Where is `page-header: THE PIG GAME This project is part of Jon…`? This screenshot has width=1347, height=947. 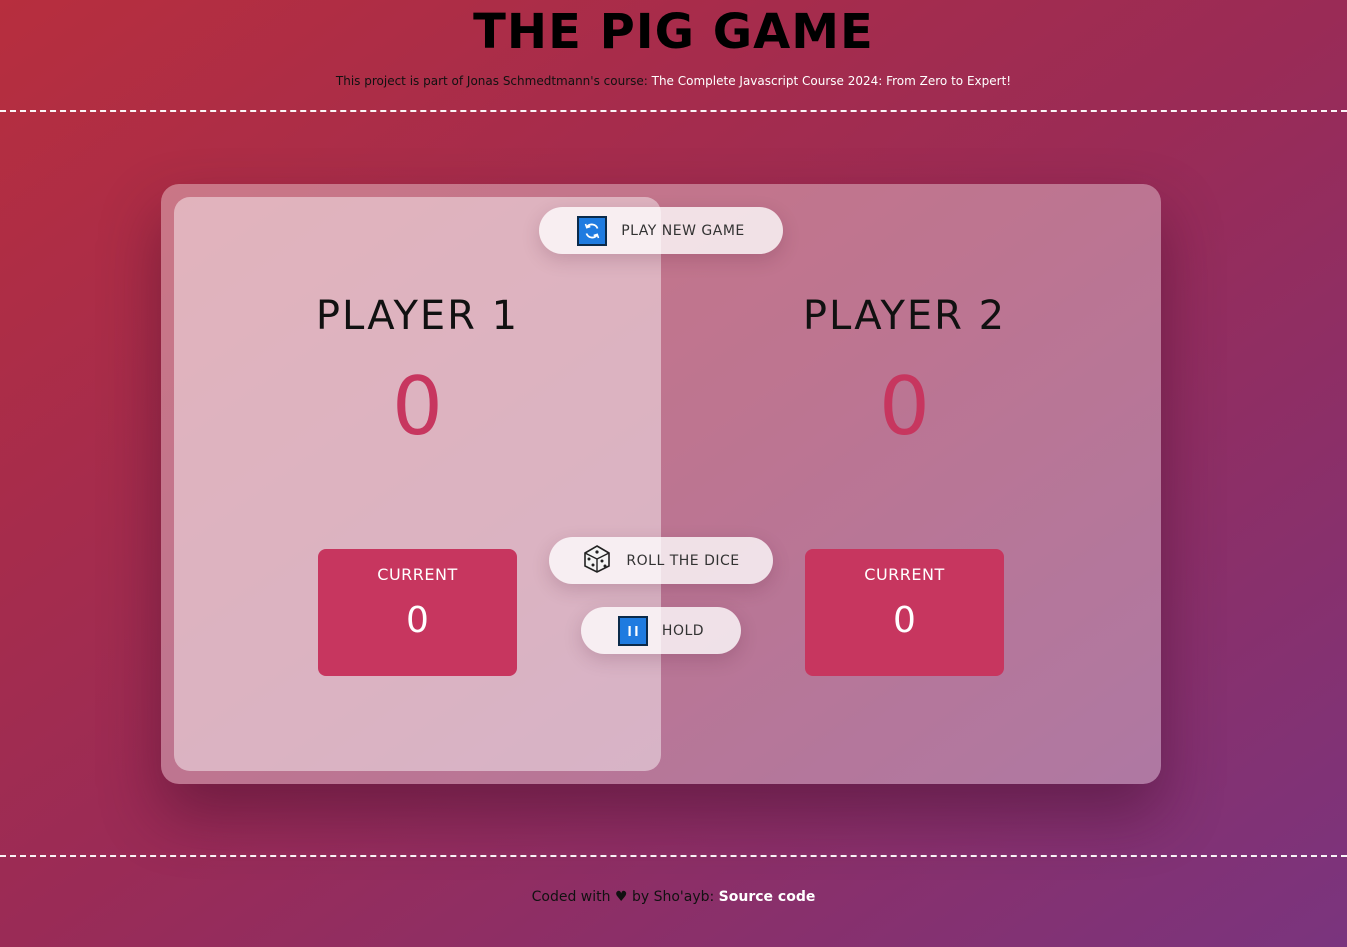 page-header: THE PIG GAME This project is part of Jon… is located at coordinates (673, 56).